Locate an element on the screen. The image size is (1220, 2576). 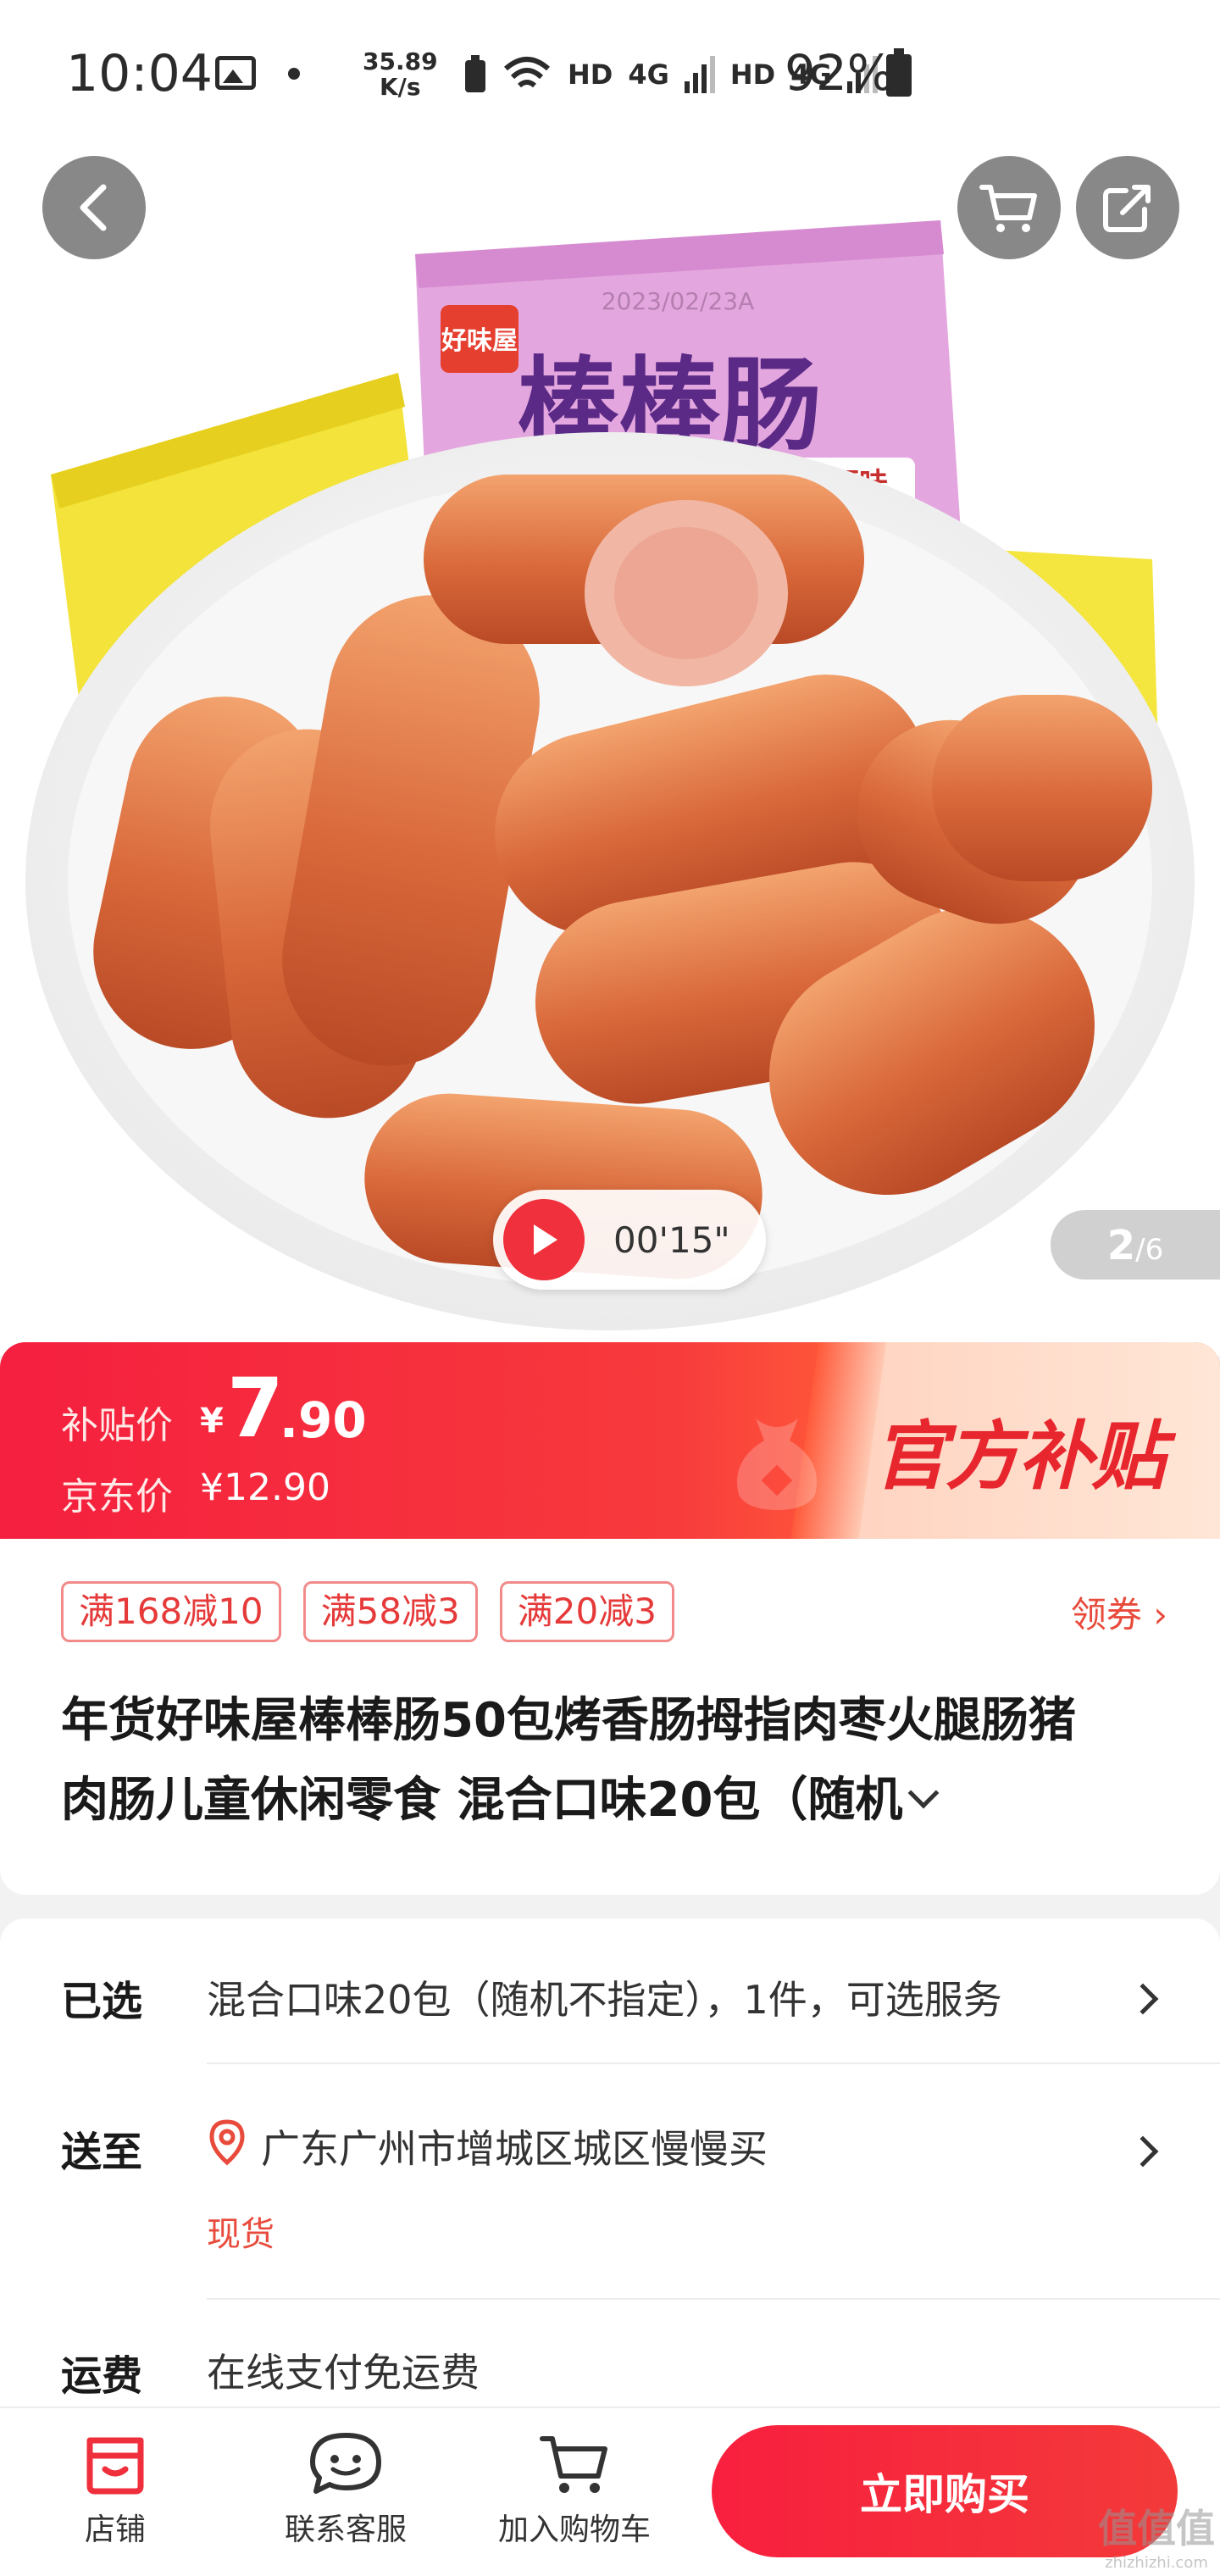
back-arrow-icon is located at coordinates (93, 207).